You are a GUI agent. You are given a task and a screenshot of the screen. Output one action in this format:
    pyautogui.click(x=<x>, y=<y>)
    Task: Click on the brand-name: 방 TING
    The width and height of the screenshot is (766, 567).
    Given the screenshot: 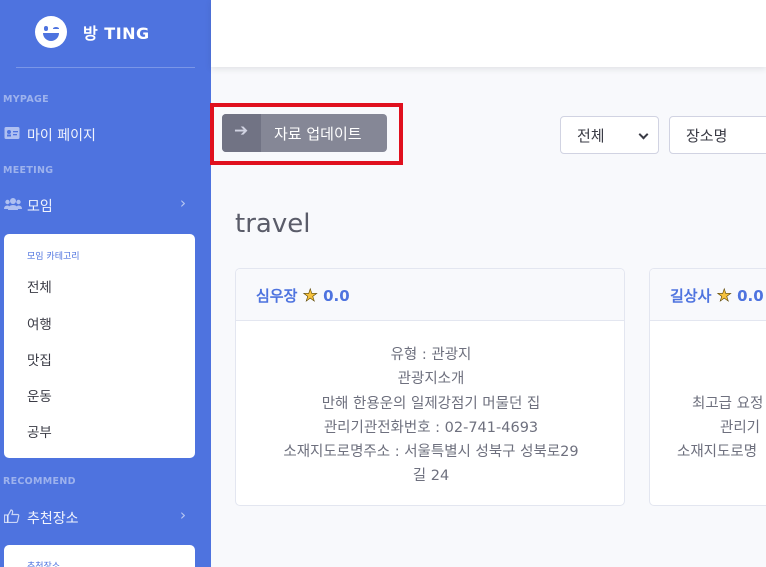 What is the action you would take?
    pyautogui.click(x=116, y=33)
    